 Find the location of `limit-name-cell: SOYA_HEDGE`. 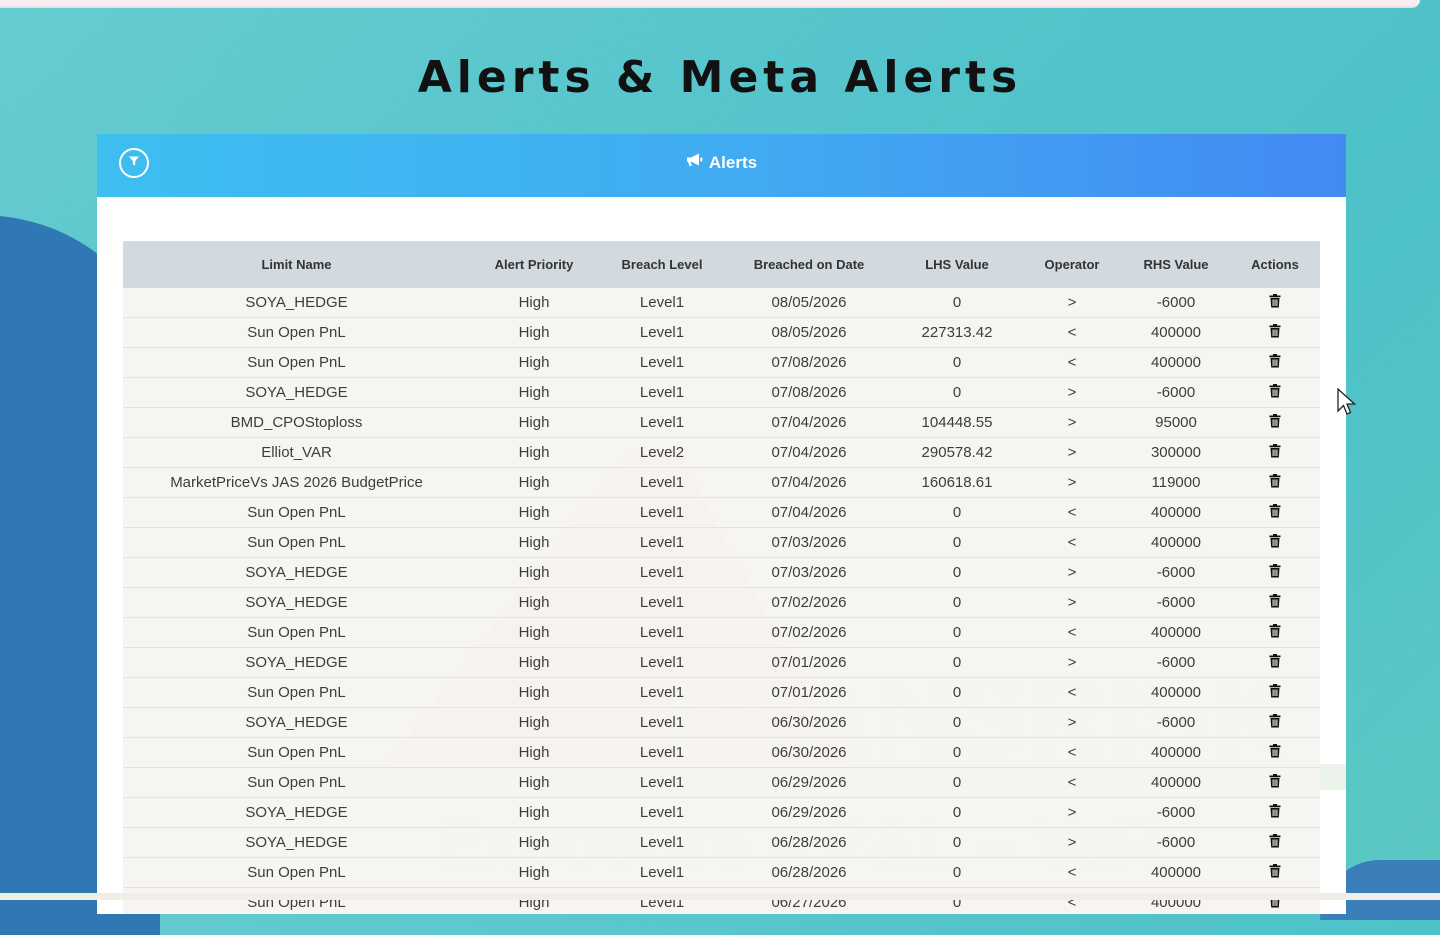

limit-name-cell: SOYA_HEDGE is located at coordinates (296, 812).